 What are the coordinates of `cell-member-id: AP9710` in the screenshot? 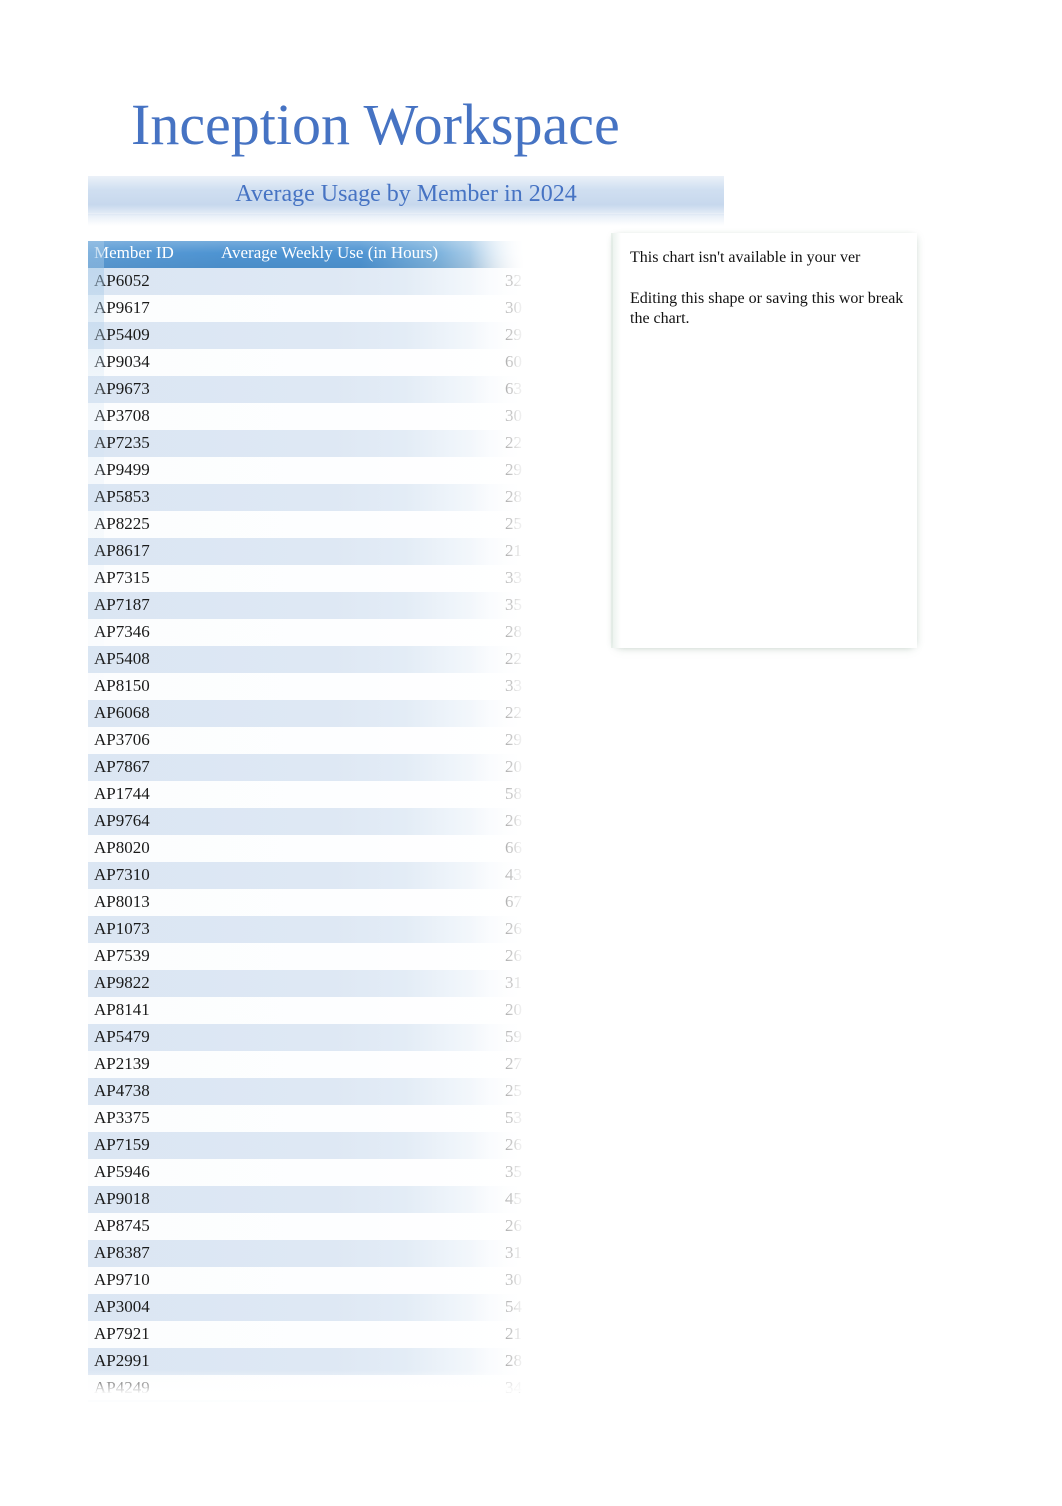 It's located at (122, 1279).